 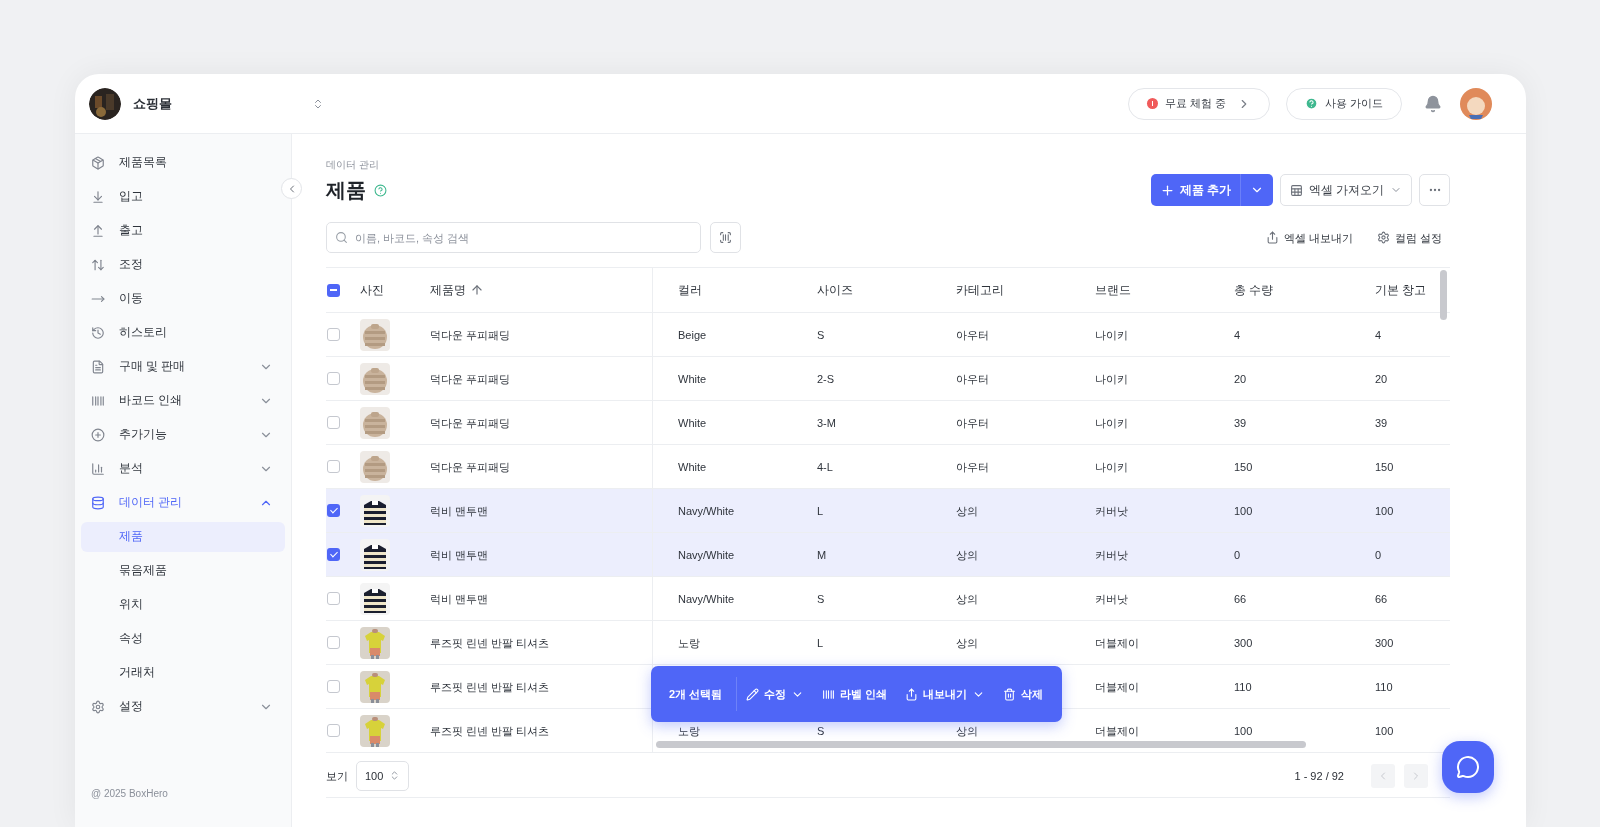 What do you see at coordinates (1443, 295) in the screenshot?
I see `vertical-scrollbar` at bounding box center [1443, 295].